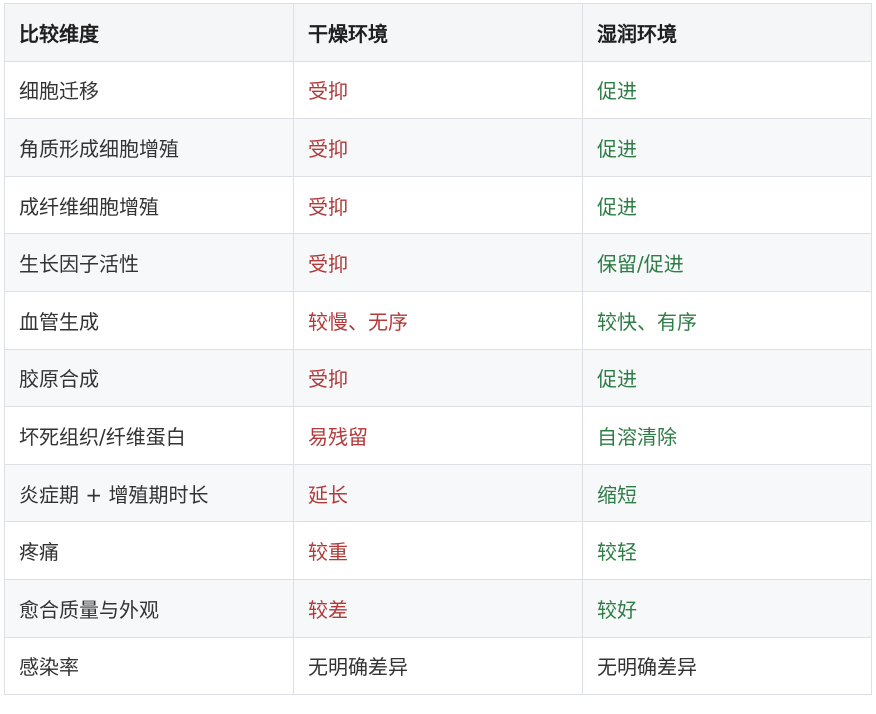  Describe the element at coordinates (727, 262) in the screenshot. I see `cell-moist-environment: 保留/促进` at that location.